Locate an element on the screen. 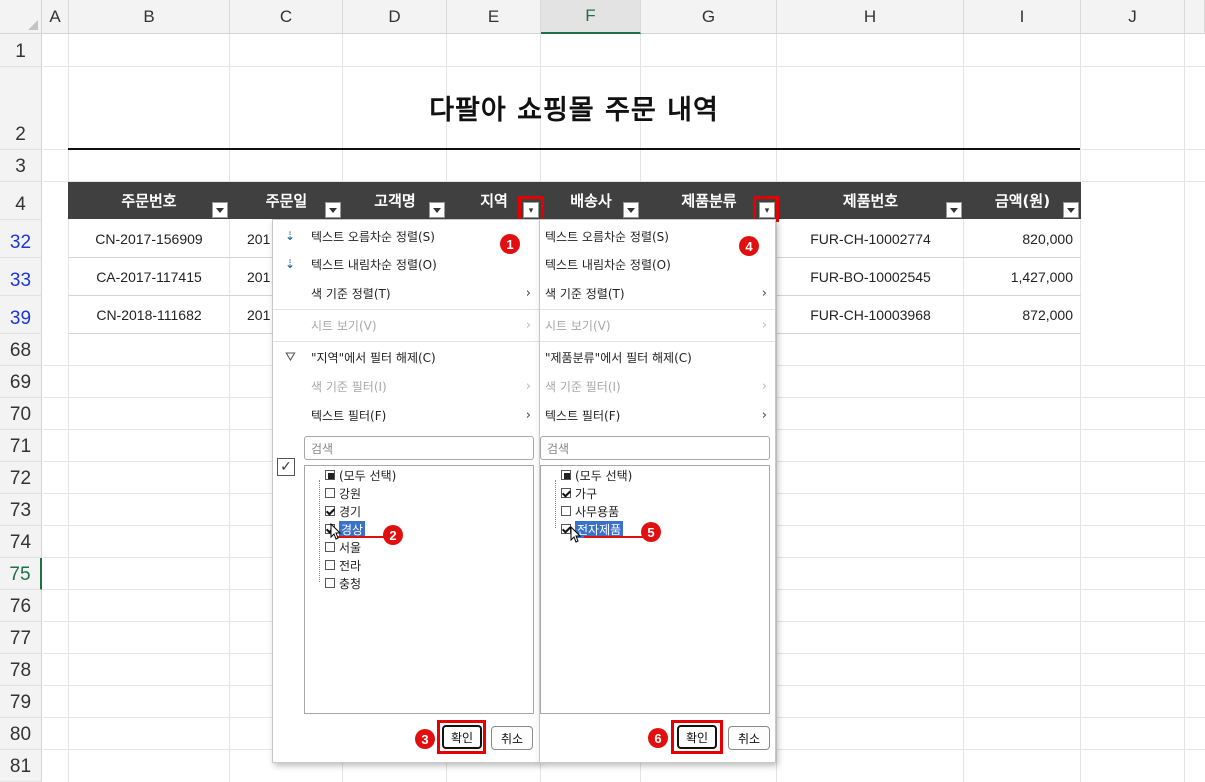  cell-order-no: CN-2017-156909 is located at coordinates (149, 239).